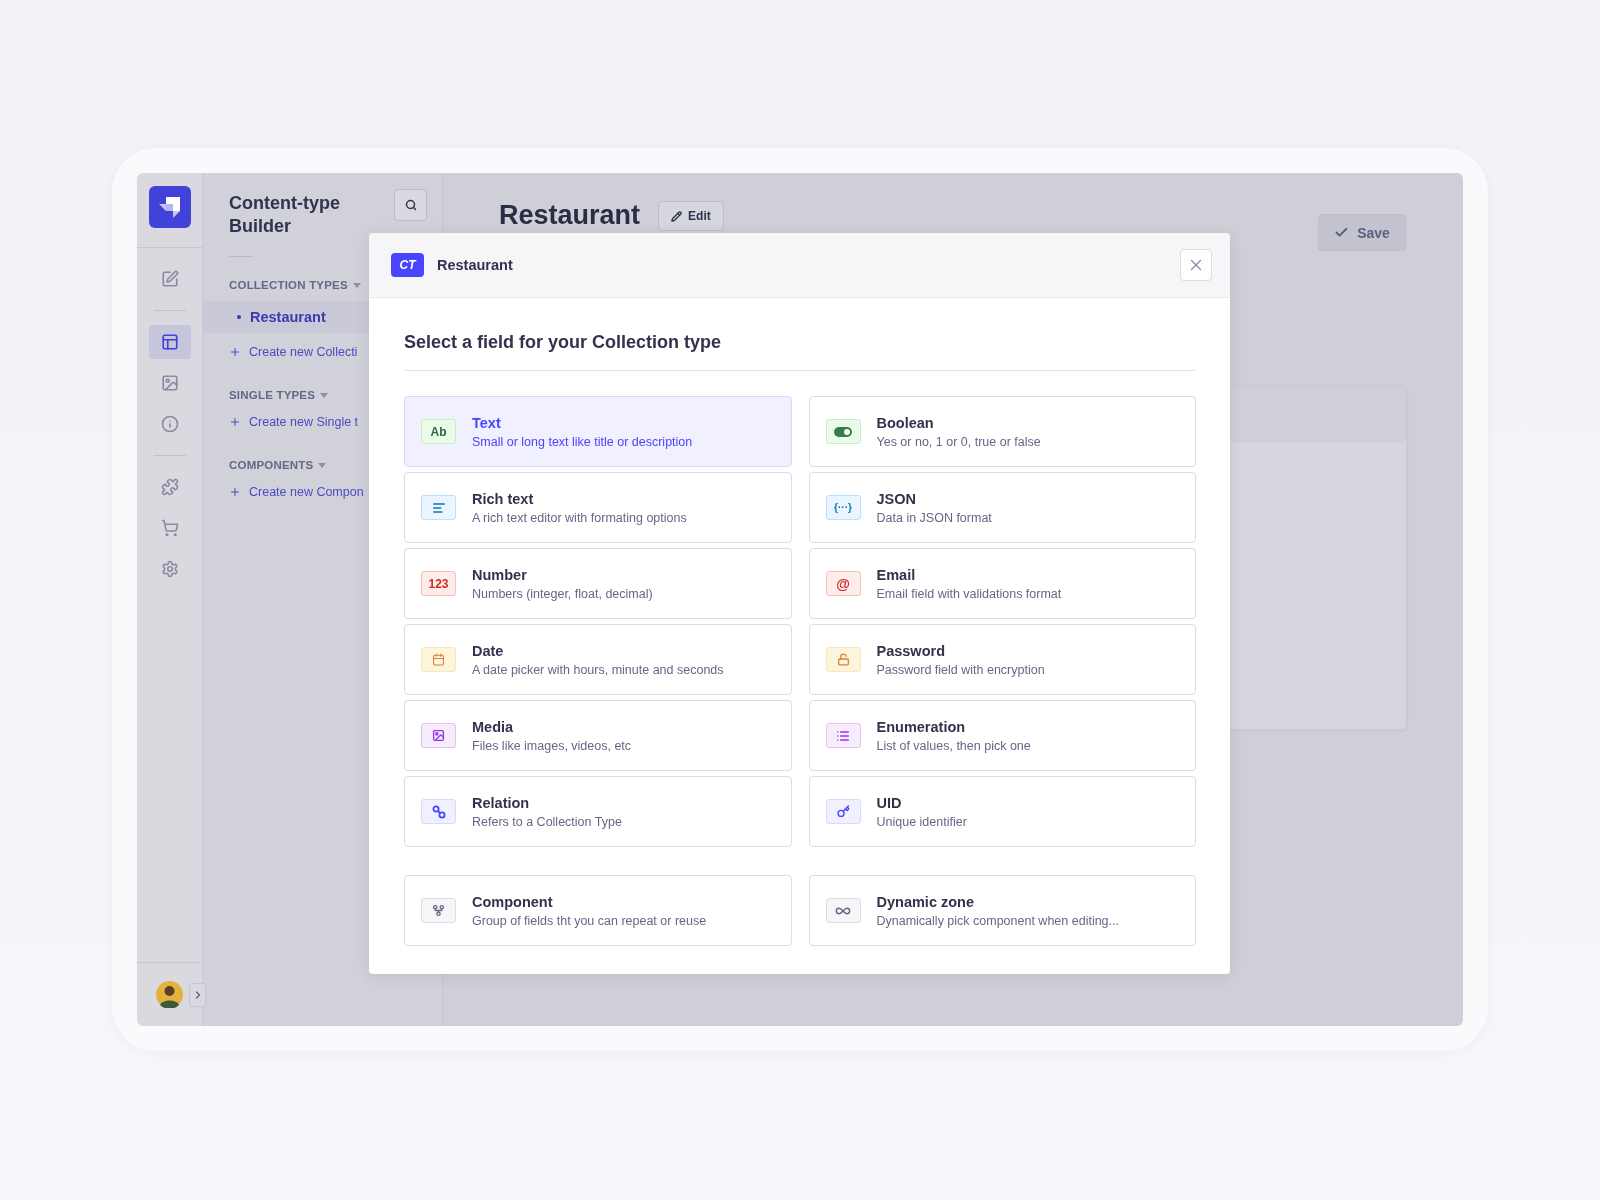 The width and height of the screenshot is (1600, 1200). What do you see at coordinates (169, 994) in the screenshot?
I see `avatar` at bounding box center [169, 994].